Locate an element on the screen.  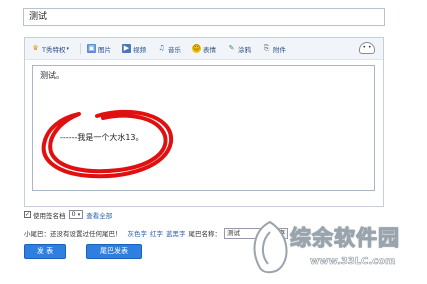
tail-style-blueblack: 蓝黑字 is located at coordinates (176, 233).